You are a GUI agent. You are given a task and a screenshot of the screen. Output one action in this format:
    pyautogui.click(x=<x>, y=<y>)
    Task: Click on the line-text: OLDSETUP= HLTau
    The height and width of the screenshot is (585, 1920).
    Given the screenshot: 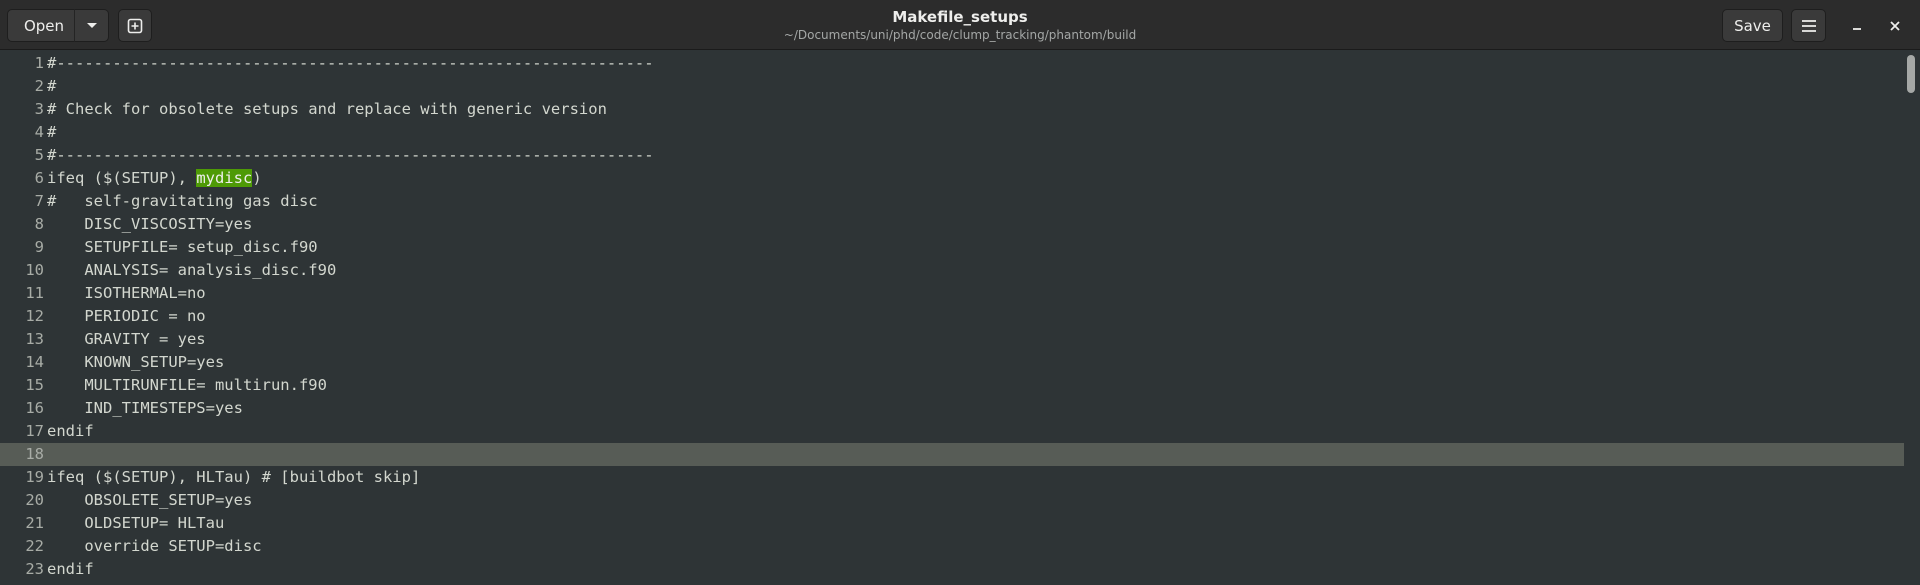 What is the action you would take?
    pyautogui.click(x=136, y=523)
    